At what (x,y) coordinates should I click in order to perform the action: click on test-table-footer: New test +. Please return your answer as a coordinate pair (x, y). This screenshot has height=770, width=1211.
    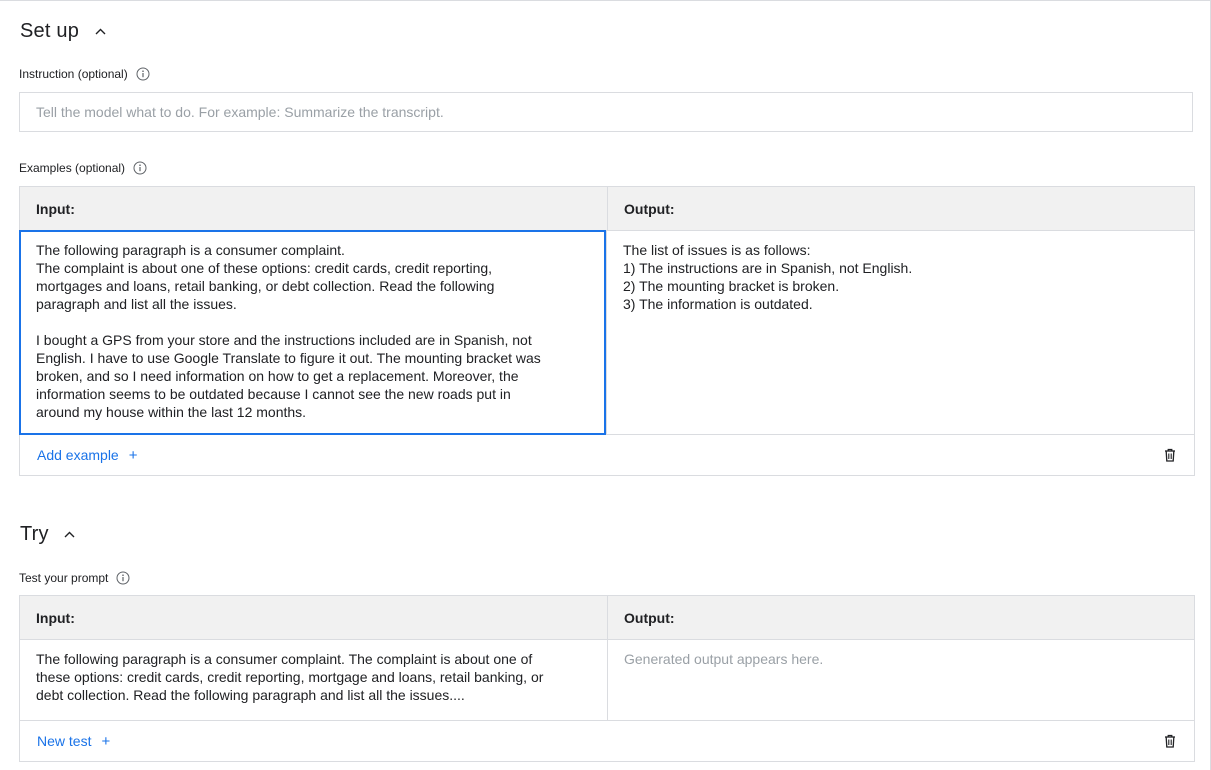
    Looking at the image, I should click on (607, 741).